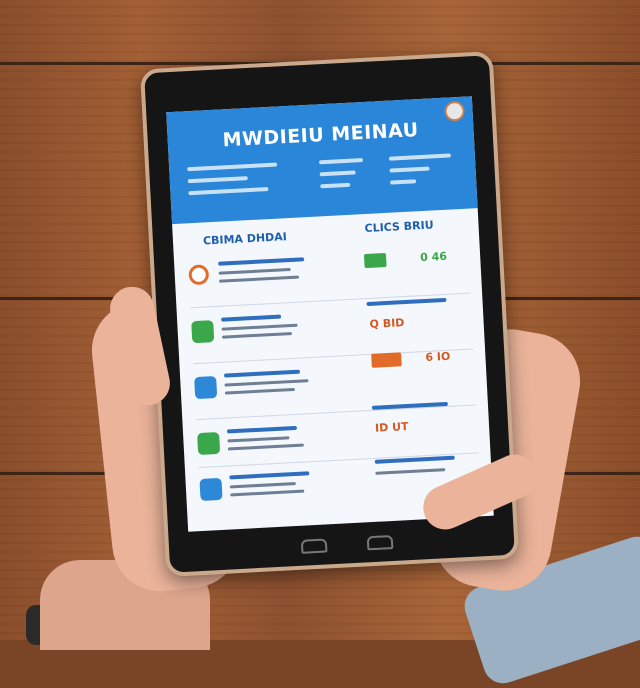 The height and width of the screenshot is (688, 640). What do you see at coordinates (433, 257) in the screenshot?
I see `price-label: 0 46` at bounding box center [433, 257].